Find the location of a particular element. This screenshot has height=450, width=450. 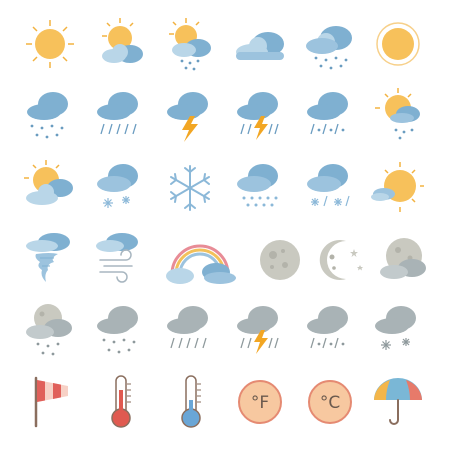

celsius-icon: °C is located at coordinates (330, 402).